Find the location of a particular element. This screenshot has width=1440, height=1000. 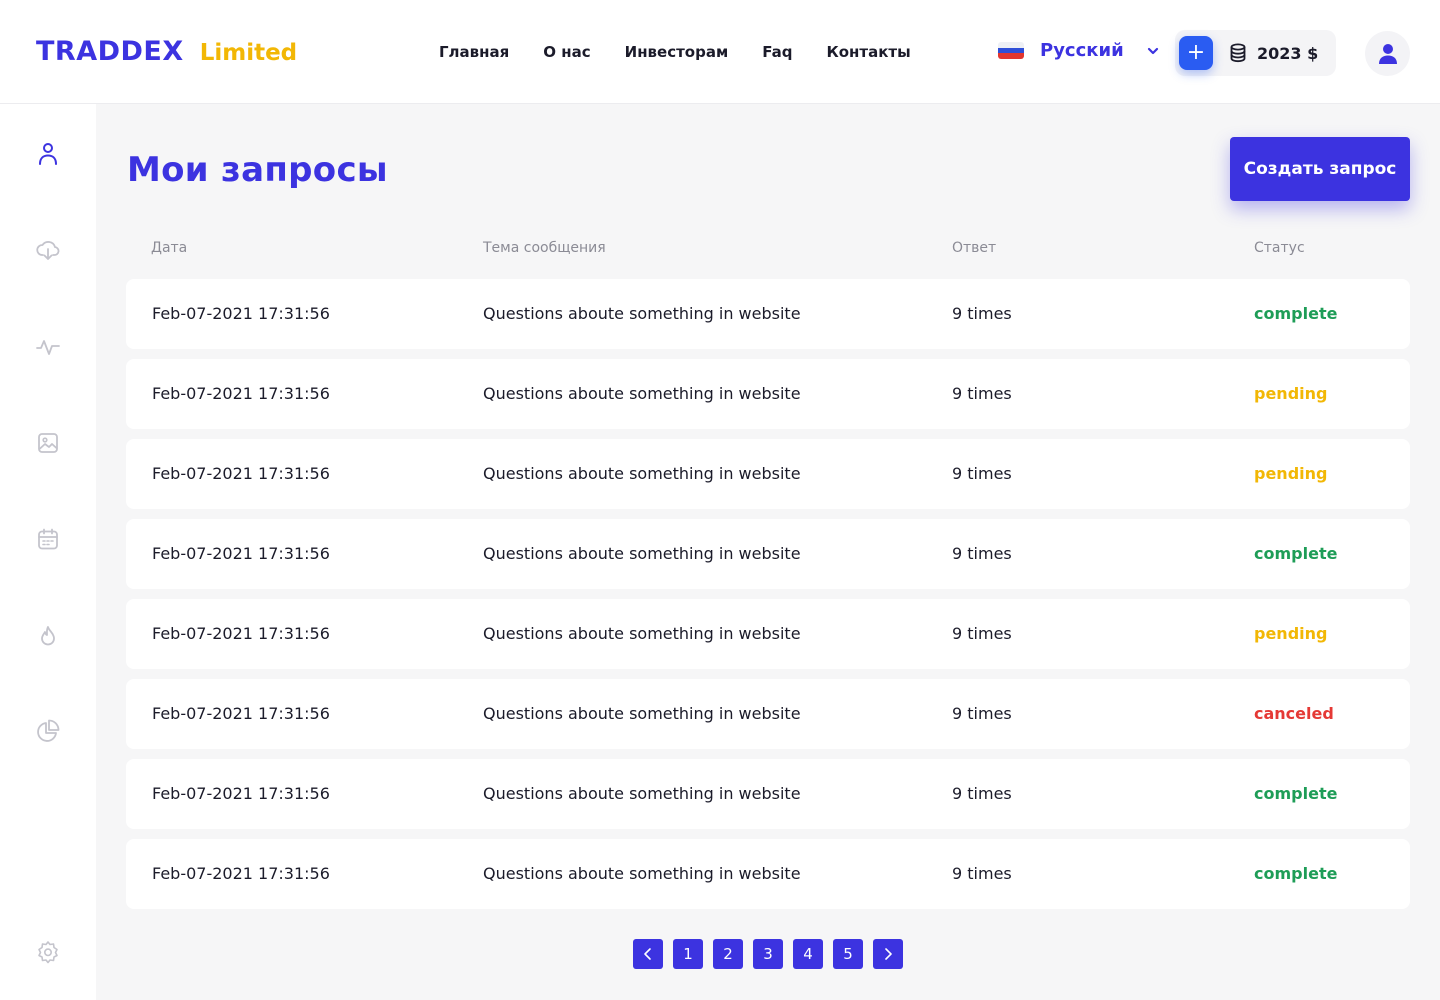

page-button-5: 5 is located at coordinates (848, 954).